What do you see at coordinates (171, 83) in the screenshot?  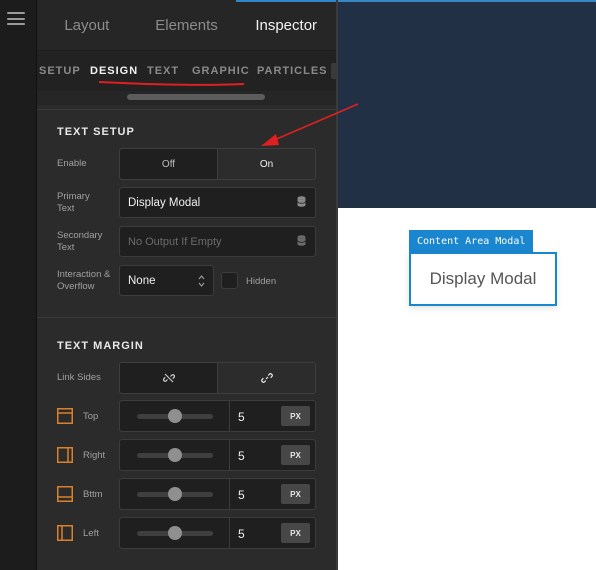 I see `annotation-underline` at bounding box center [171, 83].